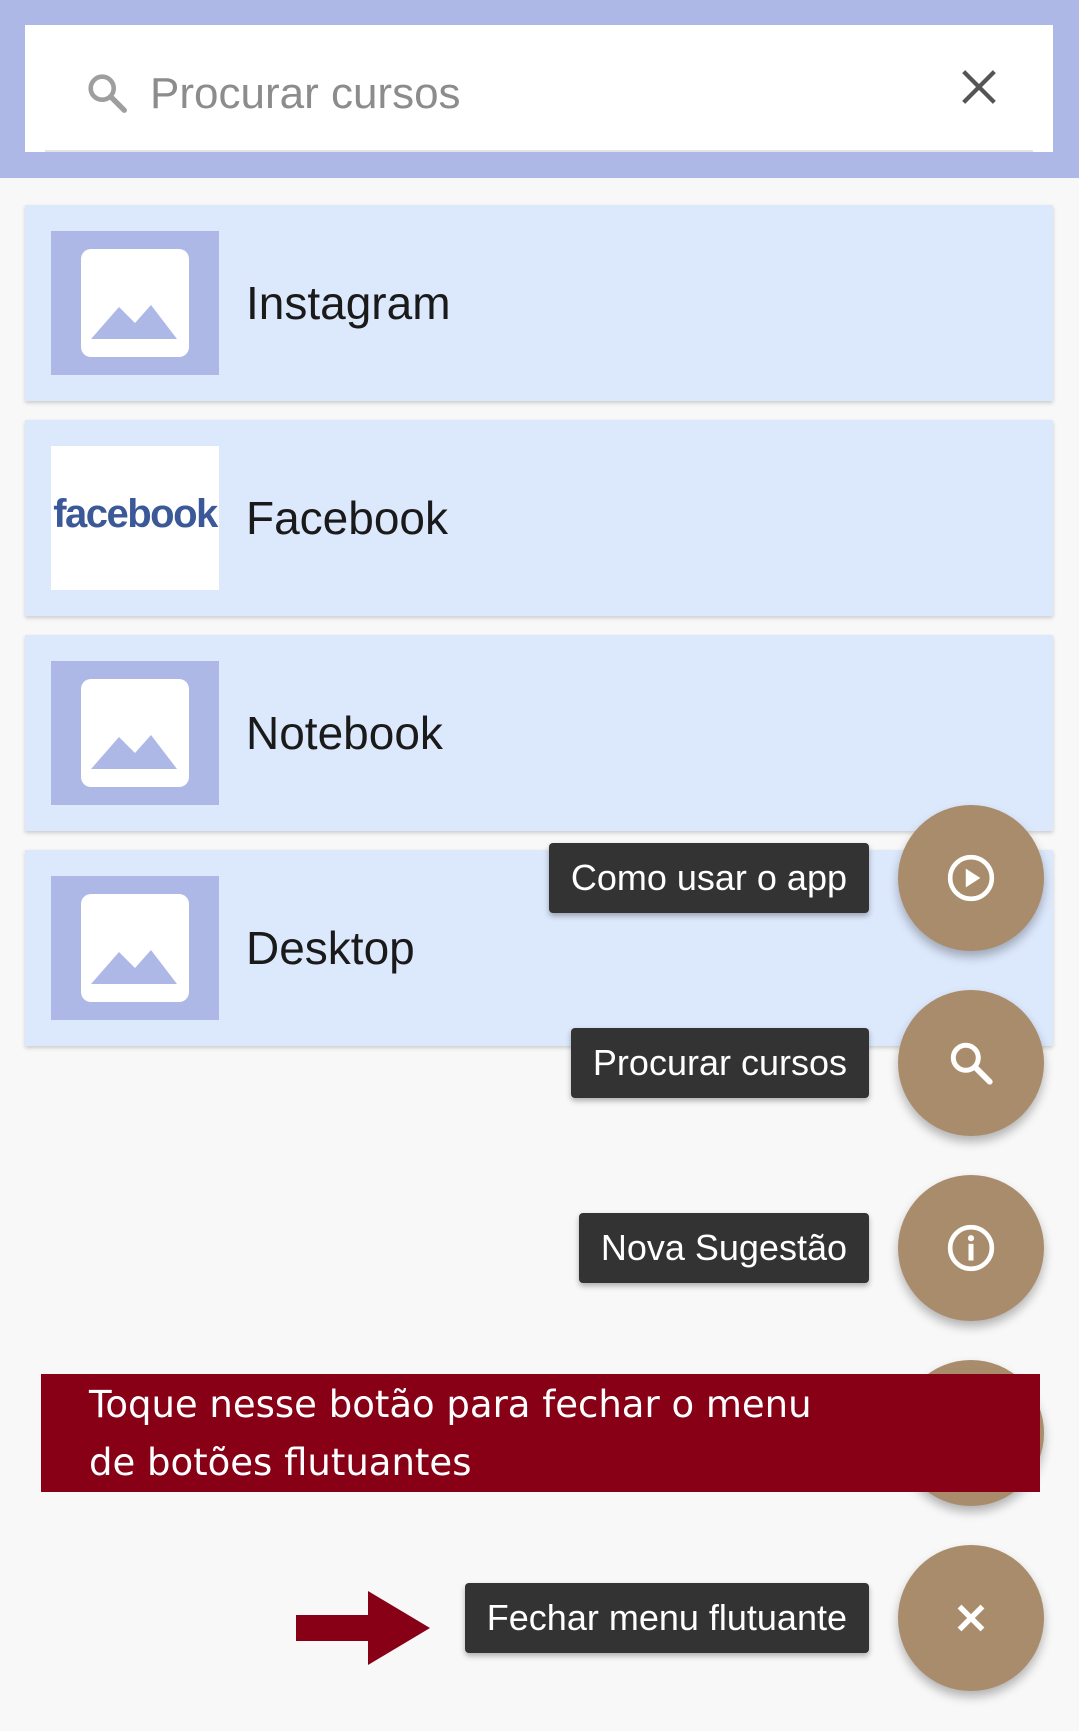 This screenshot has width=1079, height=1731. Describe the element at coordinates (719, 1063) in the screenshot. I see `tooltip-procurar-cursos: Procurar cursos` at that location.